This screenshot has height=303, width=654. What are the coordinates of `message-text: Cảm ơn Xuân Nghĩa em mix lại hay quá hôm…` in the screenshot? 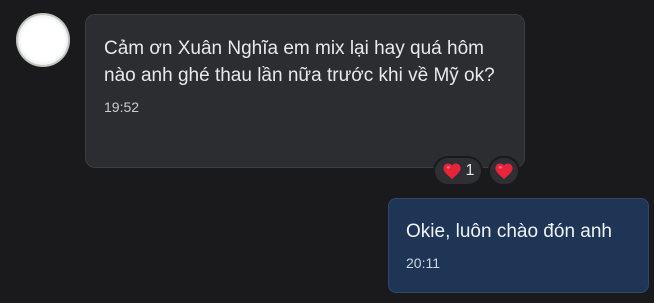 It's located at (299, 62).